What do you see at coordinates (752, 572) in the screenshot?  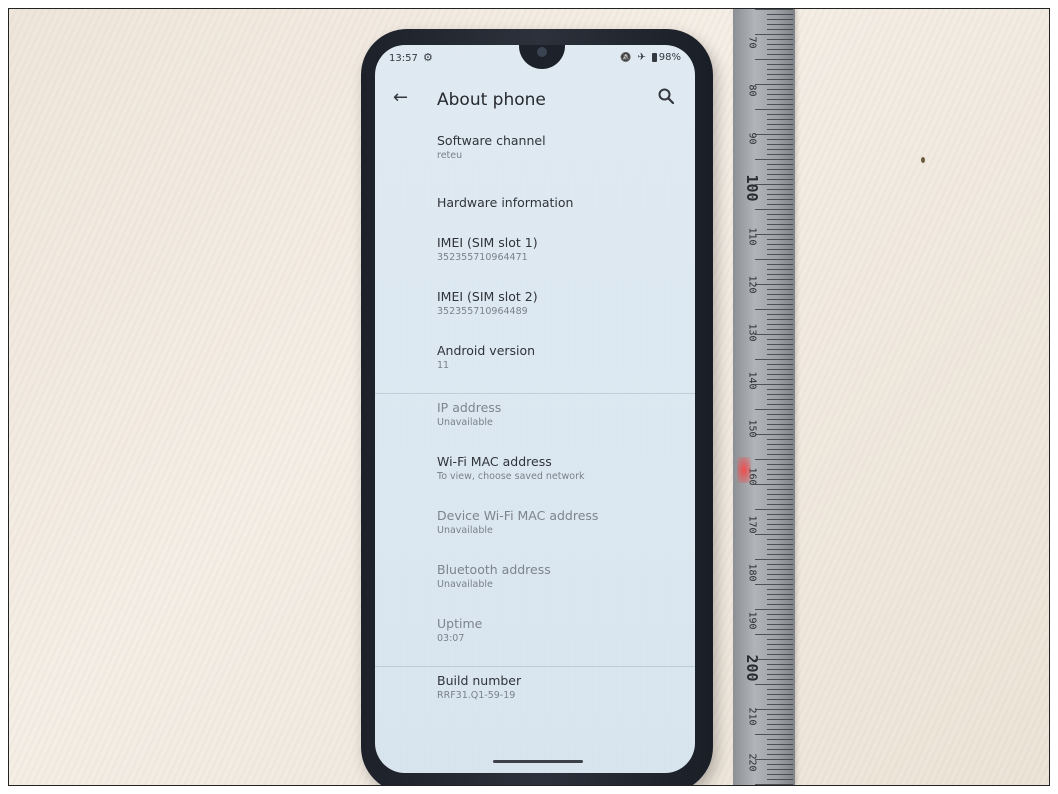 I see `ruler-mark: 180` at bounding box center [752, 572].